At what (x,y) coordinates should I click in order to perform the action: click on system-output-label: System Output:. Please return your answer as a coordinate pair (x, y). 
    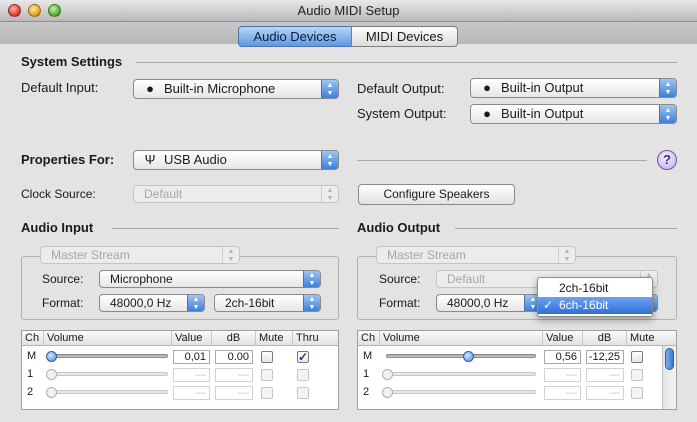
    Looking at the image, I should click on (402, 113).